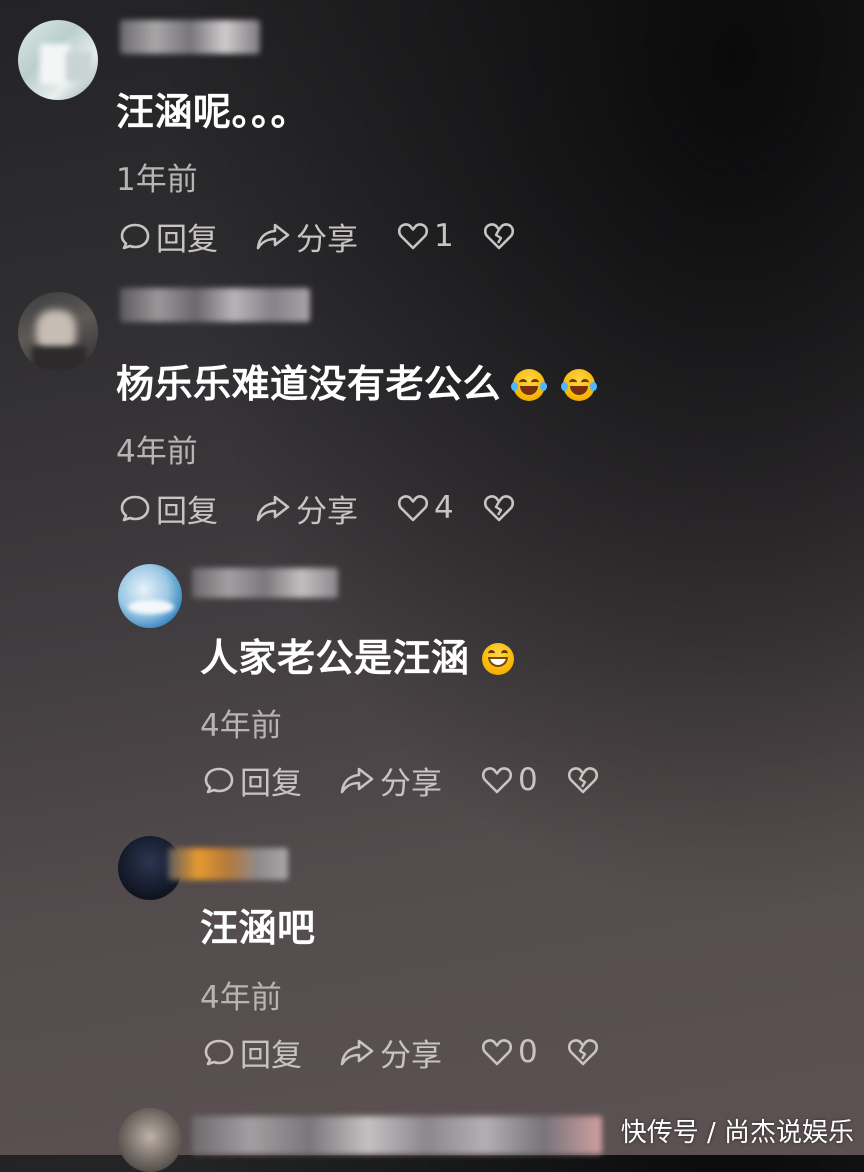 Image resolution: width=864 pixels, height=1172 pixels. I want to click on comment-text-content: 人家老公是汪涵, so click(335, 658).